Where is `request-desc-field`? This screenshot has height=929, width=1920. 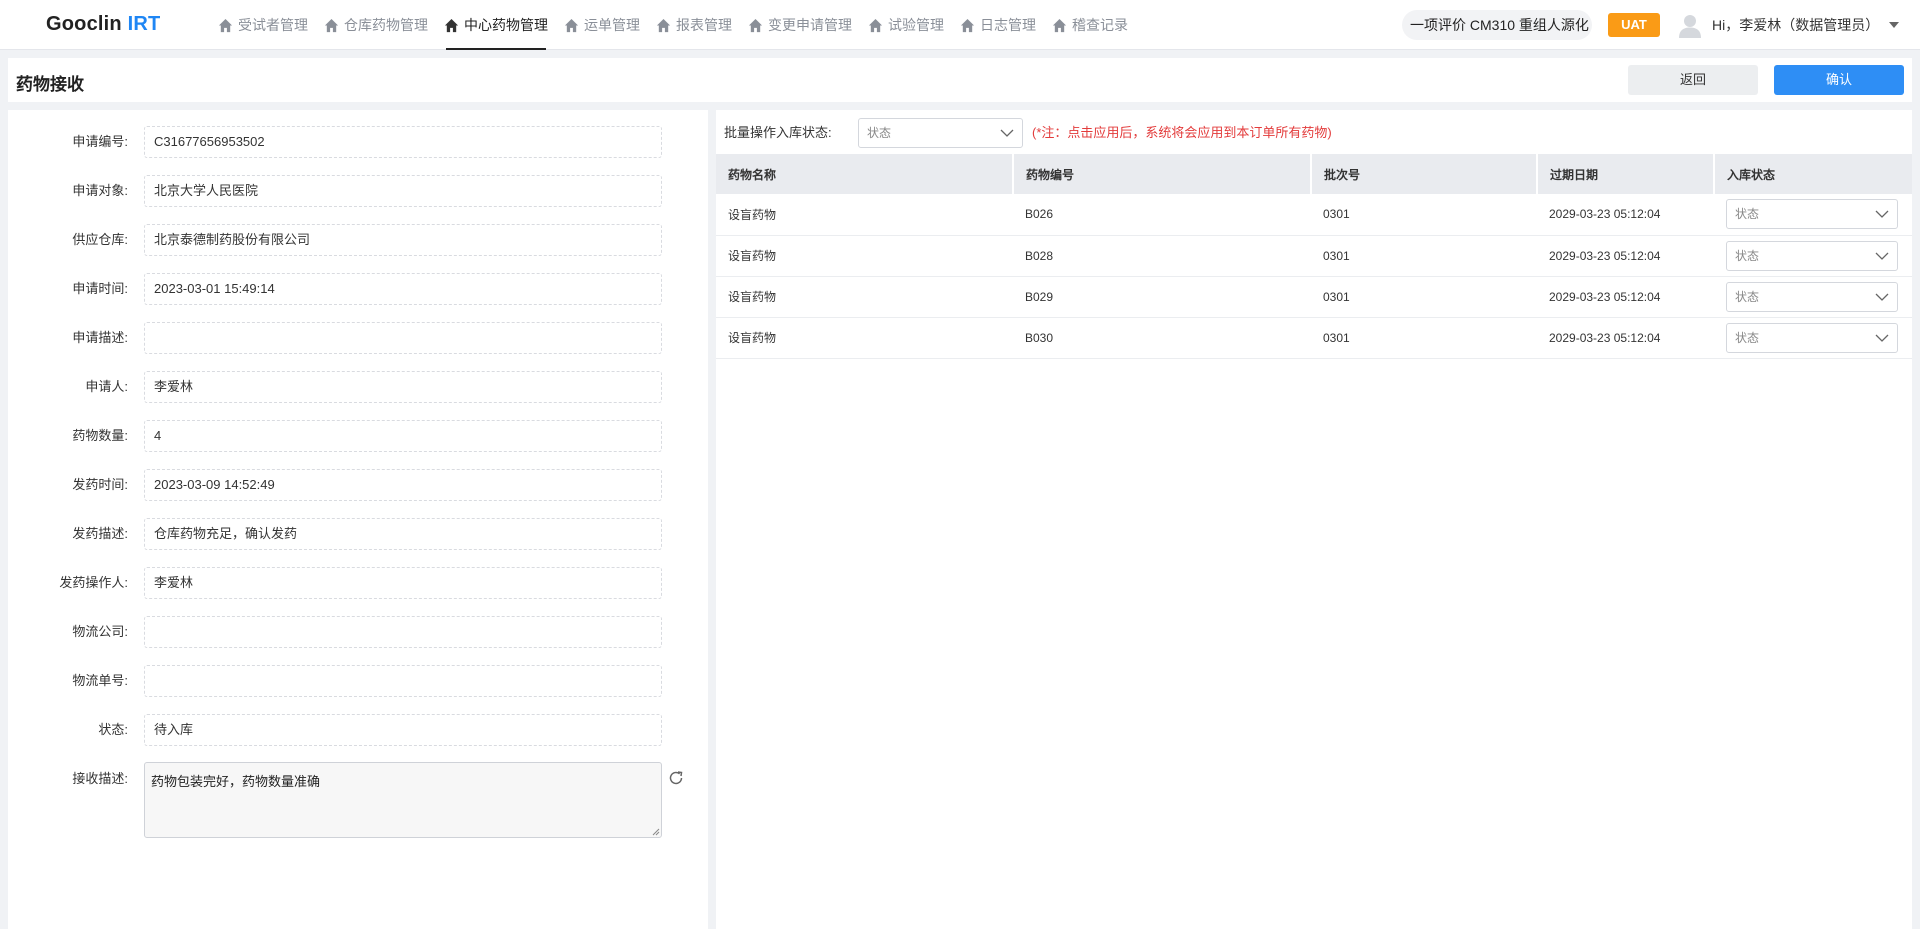 request-desc-field is located at coordinates (403, 338).